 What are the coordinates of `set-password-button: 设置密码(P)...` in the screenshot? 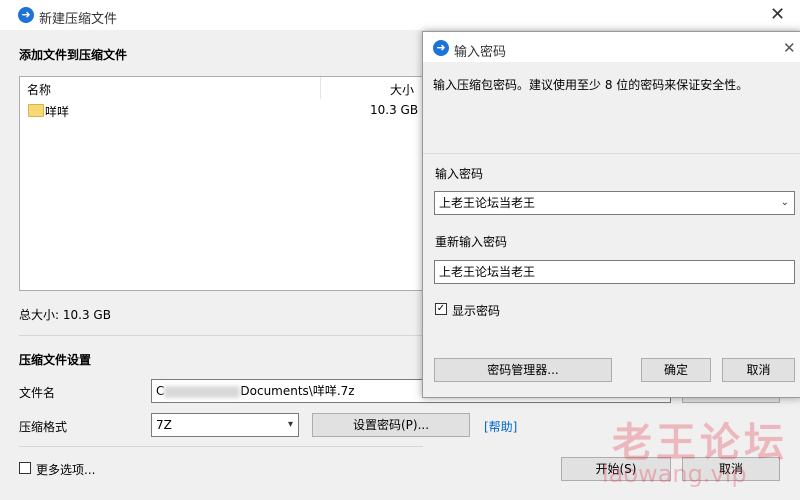 It's located at (391, 425).